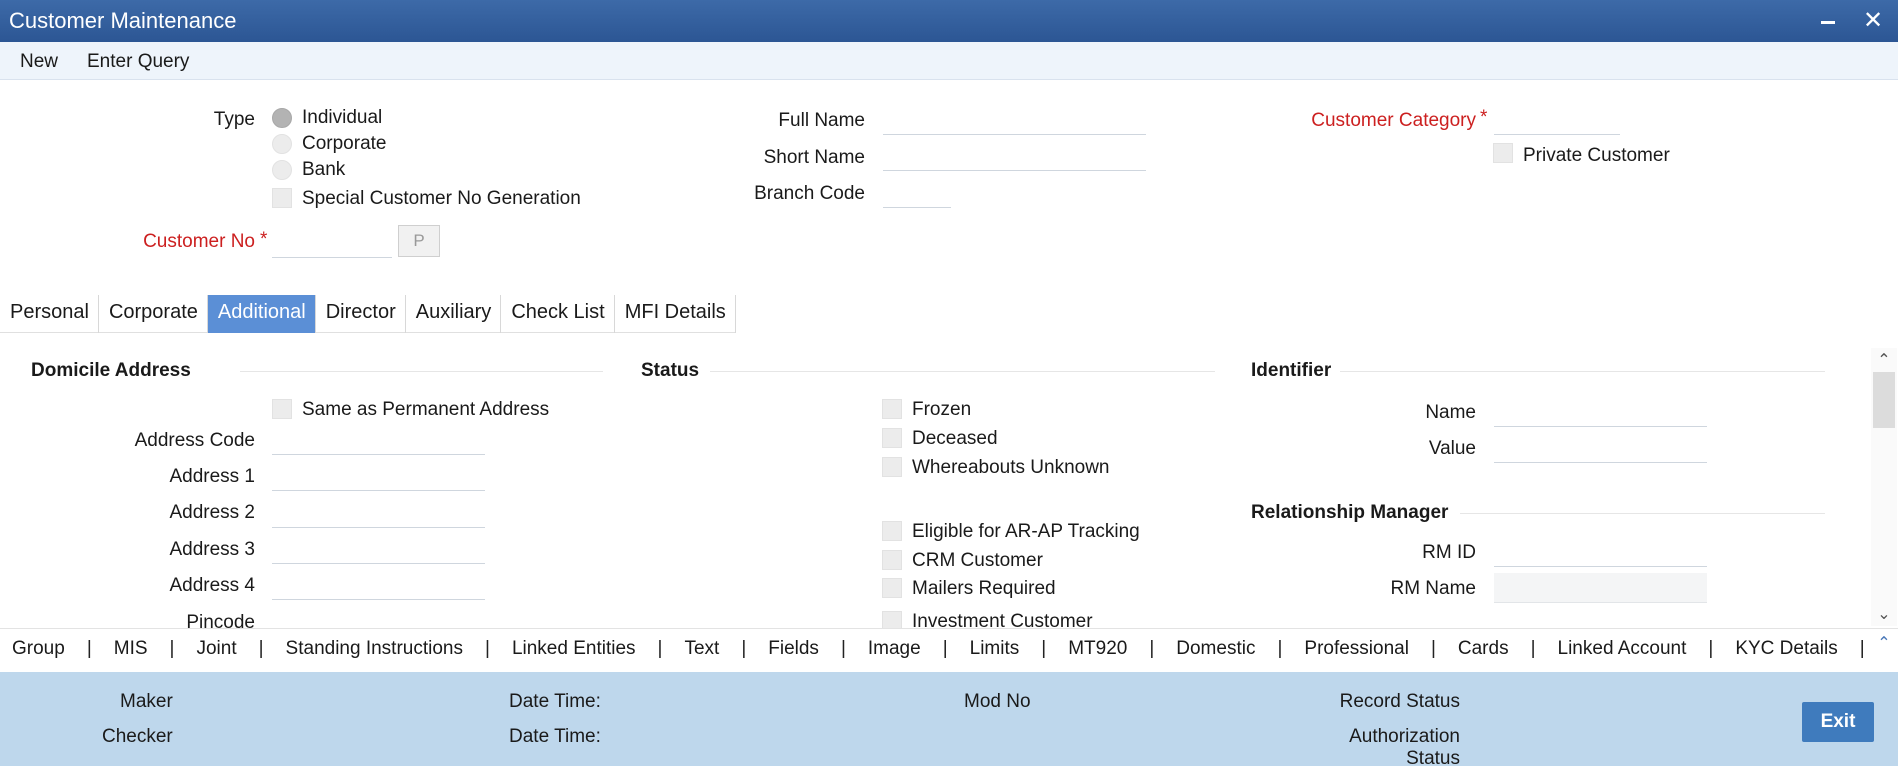  I want to click on eligible-ar-ap-label: Eligible for AR-AP Tracking, so click(1026, 531).